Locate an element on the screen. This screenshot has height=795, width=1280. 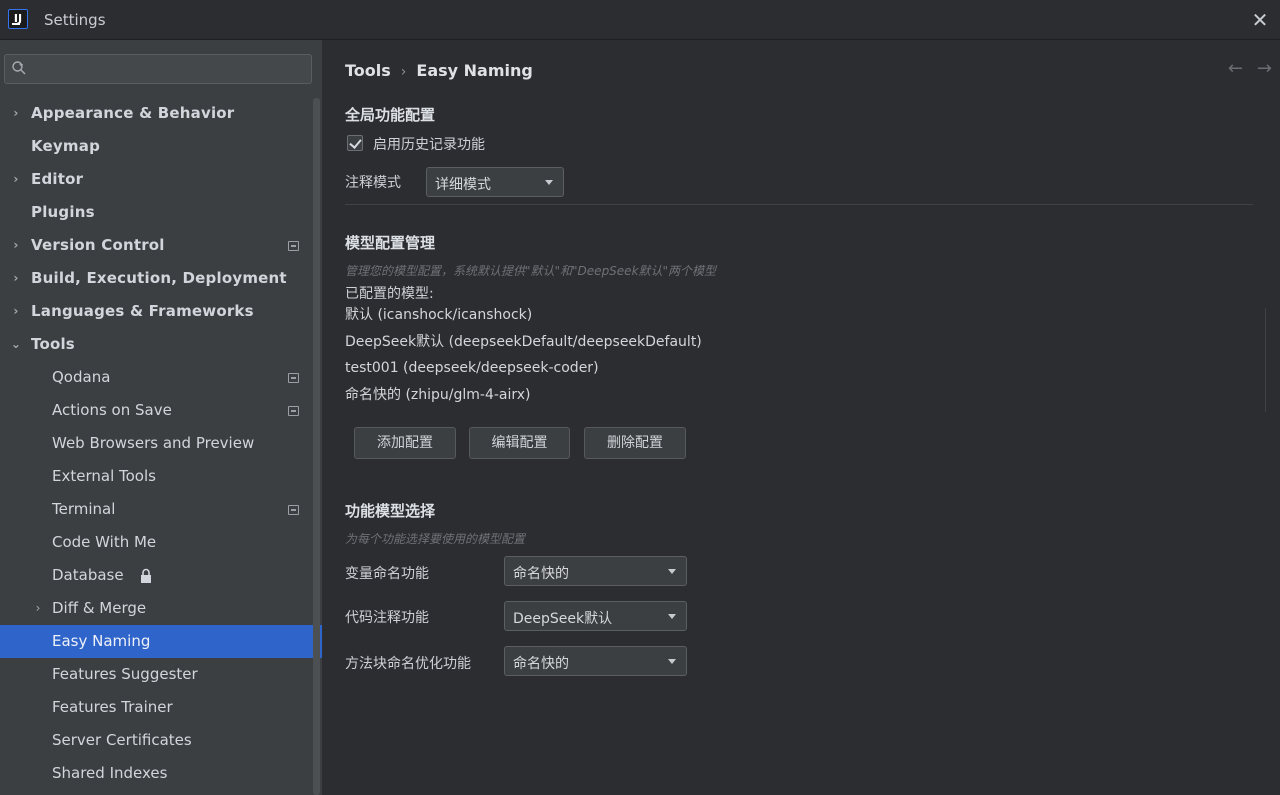
model-list-item: 默认 (icanshock/icanshock) is located at coordinates (805, 315).